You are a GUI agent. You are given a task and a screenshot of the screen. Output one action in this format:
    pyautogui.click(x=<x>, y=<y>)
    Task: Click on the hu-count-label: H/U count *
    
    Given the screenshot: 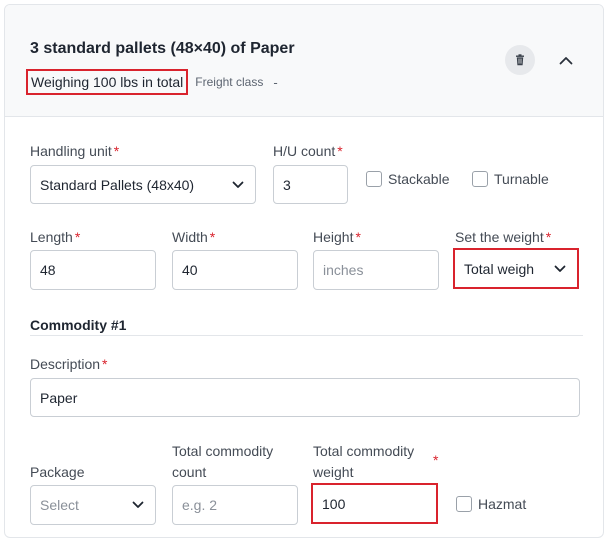 What is the action you would take?
    pyautogui.click(x=308, y=151)
    